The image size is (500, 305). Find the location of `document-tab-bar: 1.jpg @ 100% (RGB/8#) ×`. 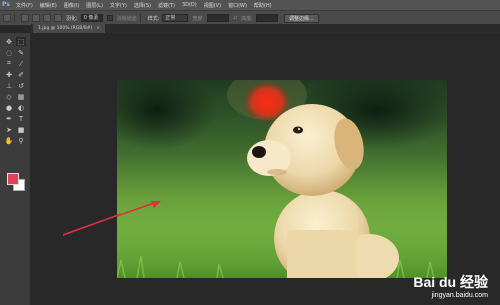

document-tab-bar: 1.jpg @ 100% (RGB/8#) × is located at coordinates (265, 28).